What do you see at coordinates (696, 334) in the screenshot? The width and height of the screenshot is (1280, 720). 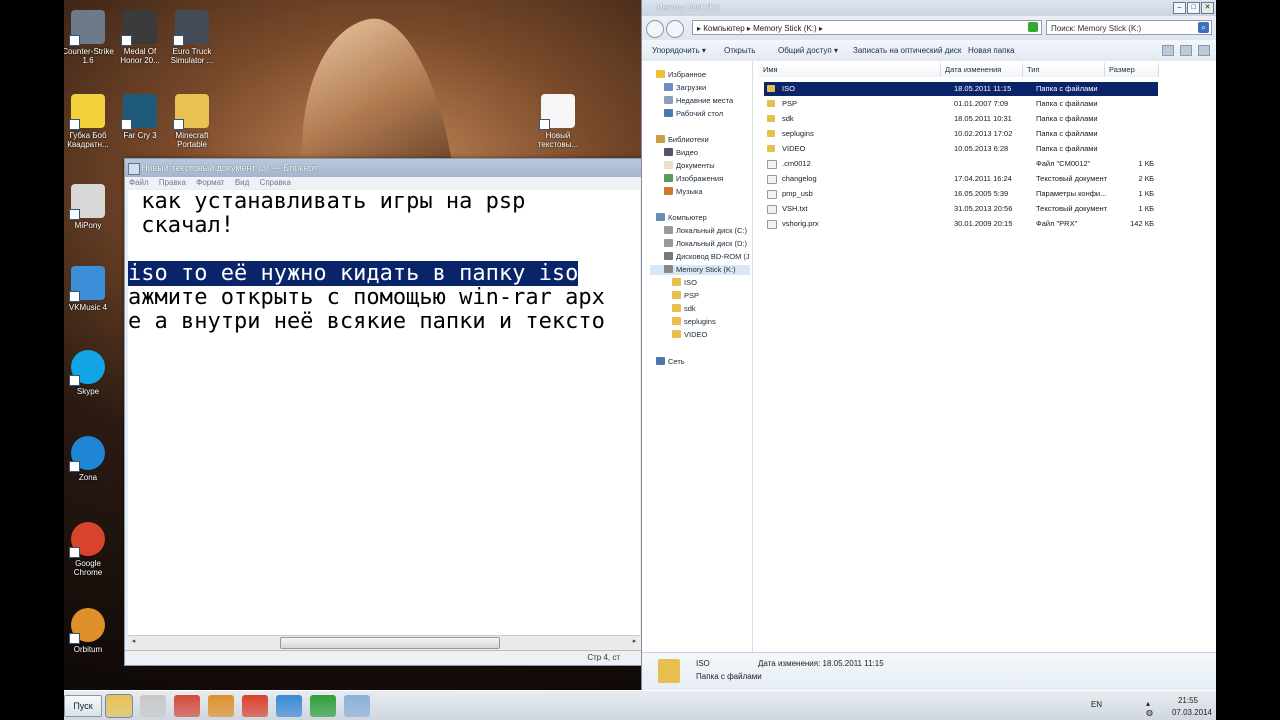 I see `nav-label: VIDEO` at bounding box center [696, 334].